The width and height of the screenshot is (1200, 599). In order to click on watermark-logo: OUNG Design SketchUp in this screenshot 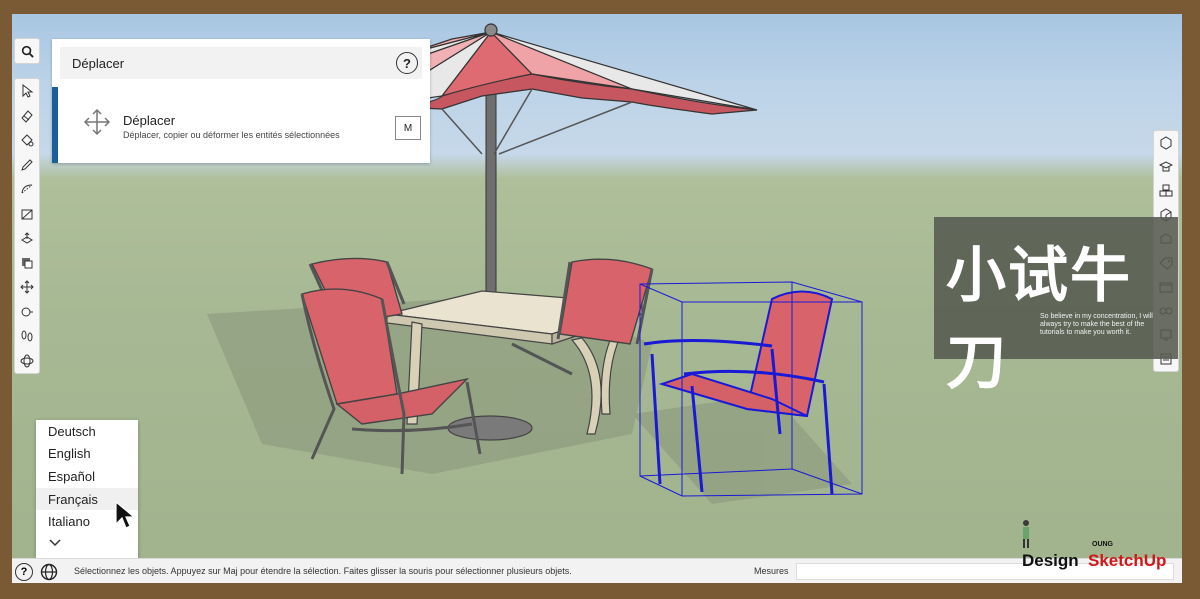, I will do `click(1100, 549)`.